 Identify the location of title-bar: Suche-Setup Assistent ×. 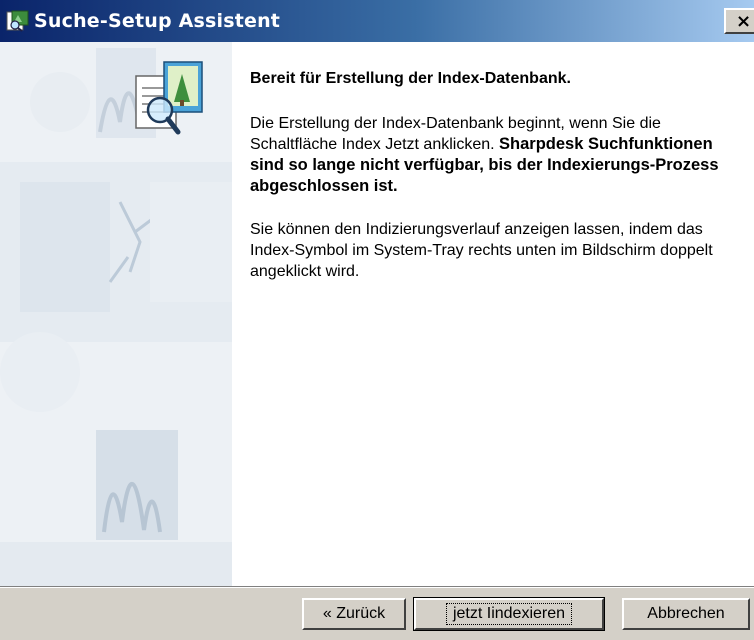
(377, 21).